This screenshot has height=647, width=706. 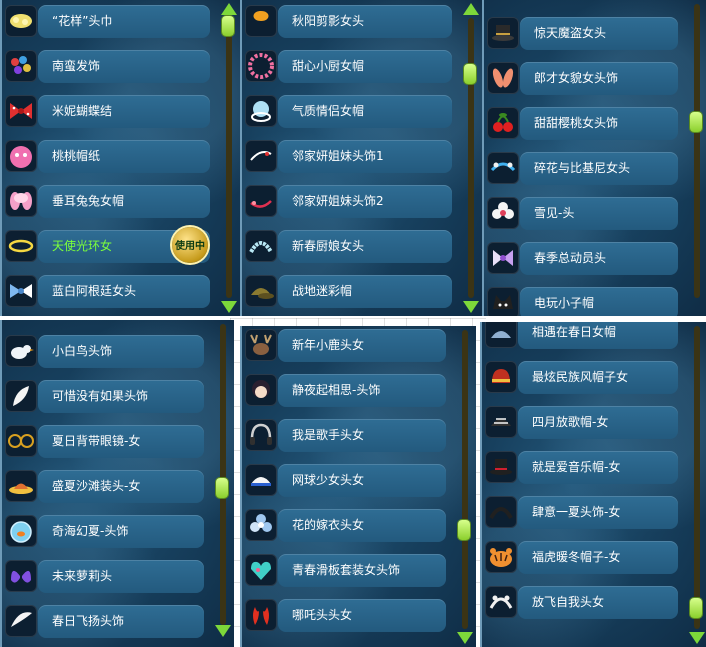 I want to click on item-pill: 郎才女貌女头饰, so click(x=599, y=78).